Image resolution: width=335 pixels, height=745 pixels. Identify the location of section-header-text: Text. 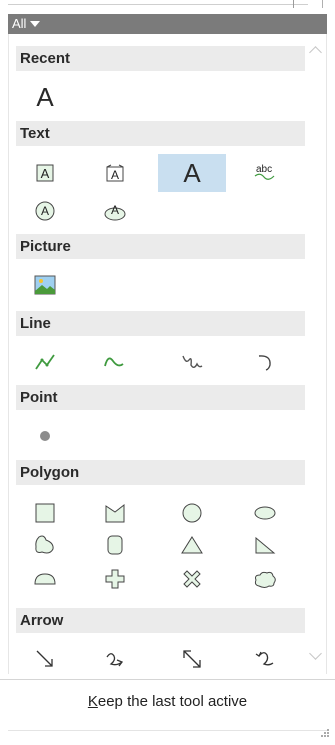
(160, 133).